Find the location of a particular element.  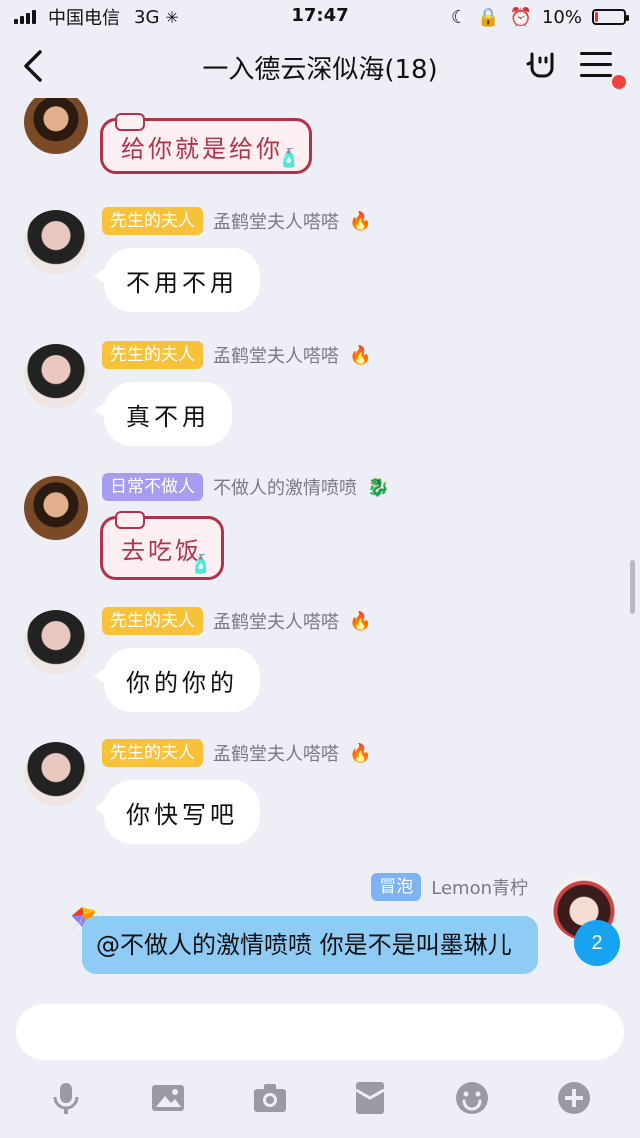

sender-row: 冒泡 Lemon青柠 is located at coordinates (449, 887).